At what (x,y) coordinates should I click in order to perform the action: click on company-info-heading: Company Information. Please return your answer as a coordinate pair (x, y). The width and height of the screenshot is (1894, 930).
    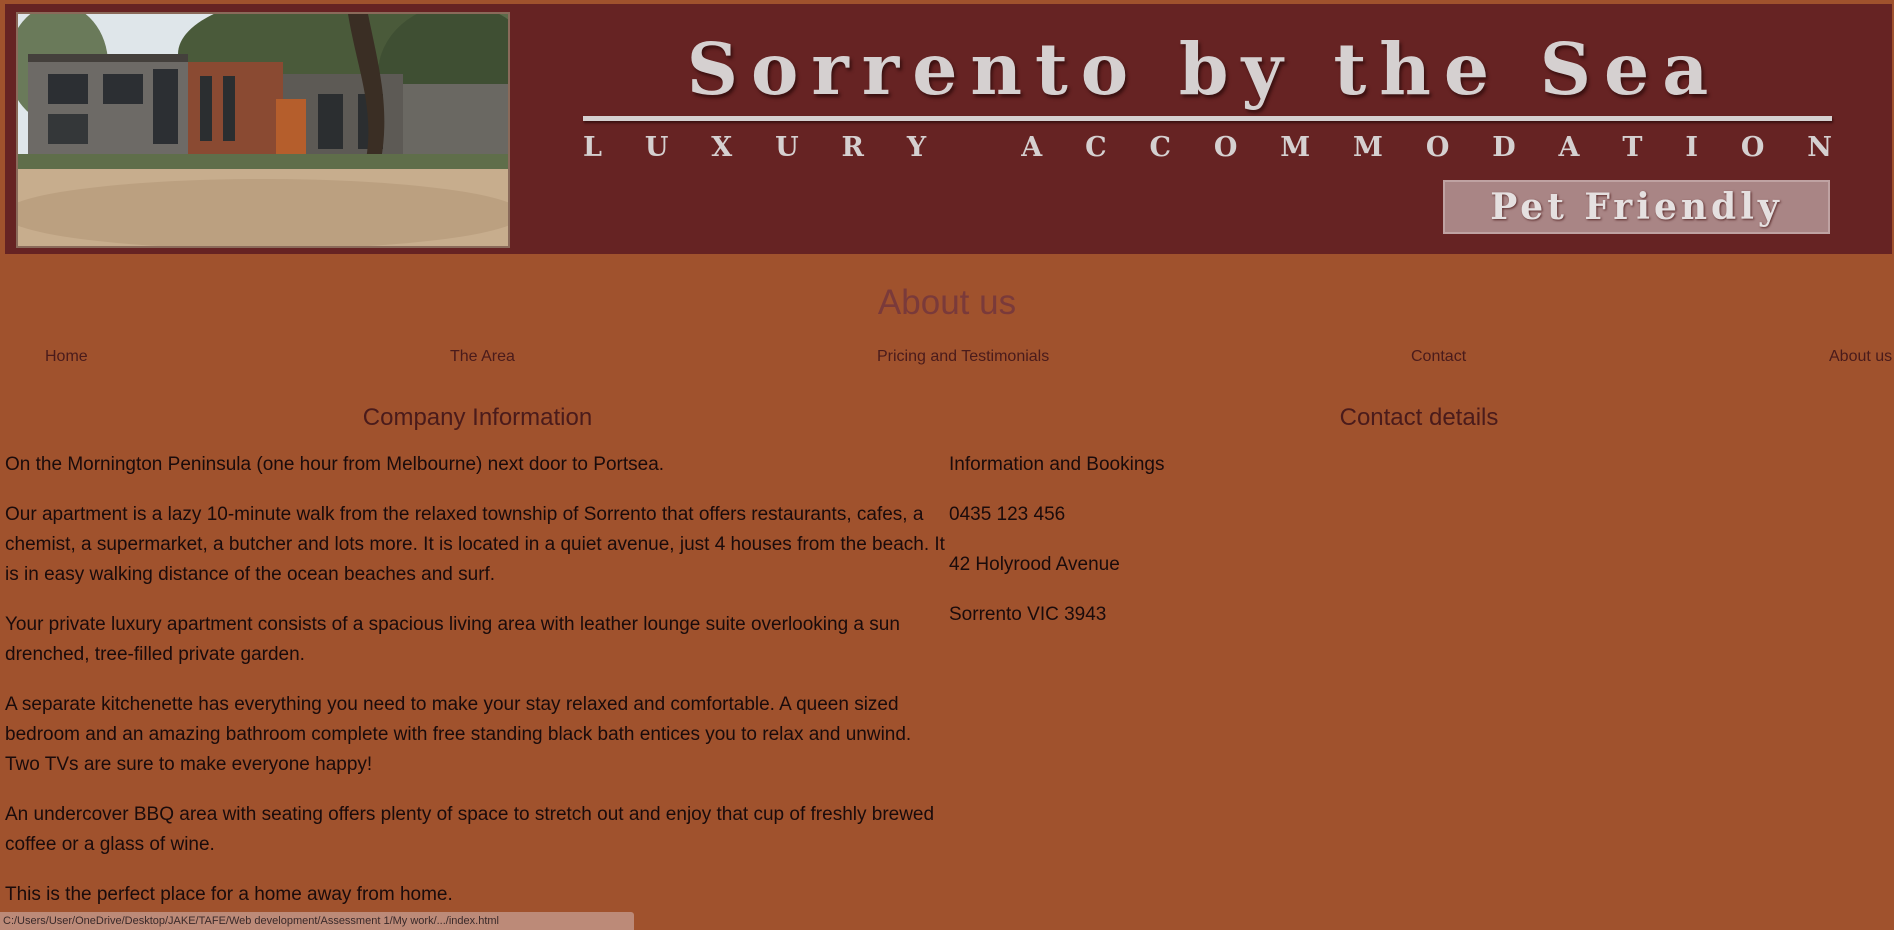
    Looking at the image, I should click on (477, 417).